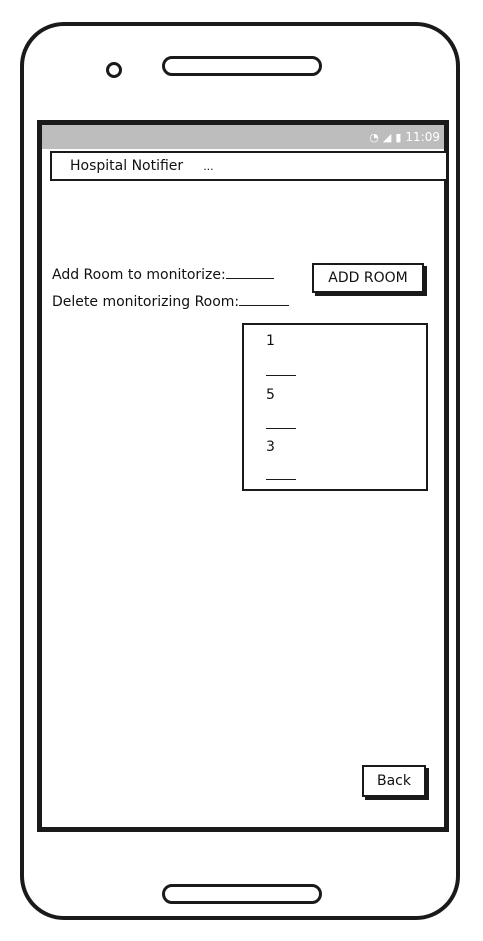 The width and height of the screenshot is (483, 941). I want to click on list-item: 5, so click(270, 395).